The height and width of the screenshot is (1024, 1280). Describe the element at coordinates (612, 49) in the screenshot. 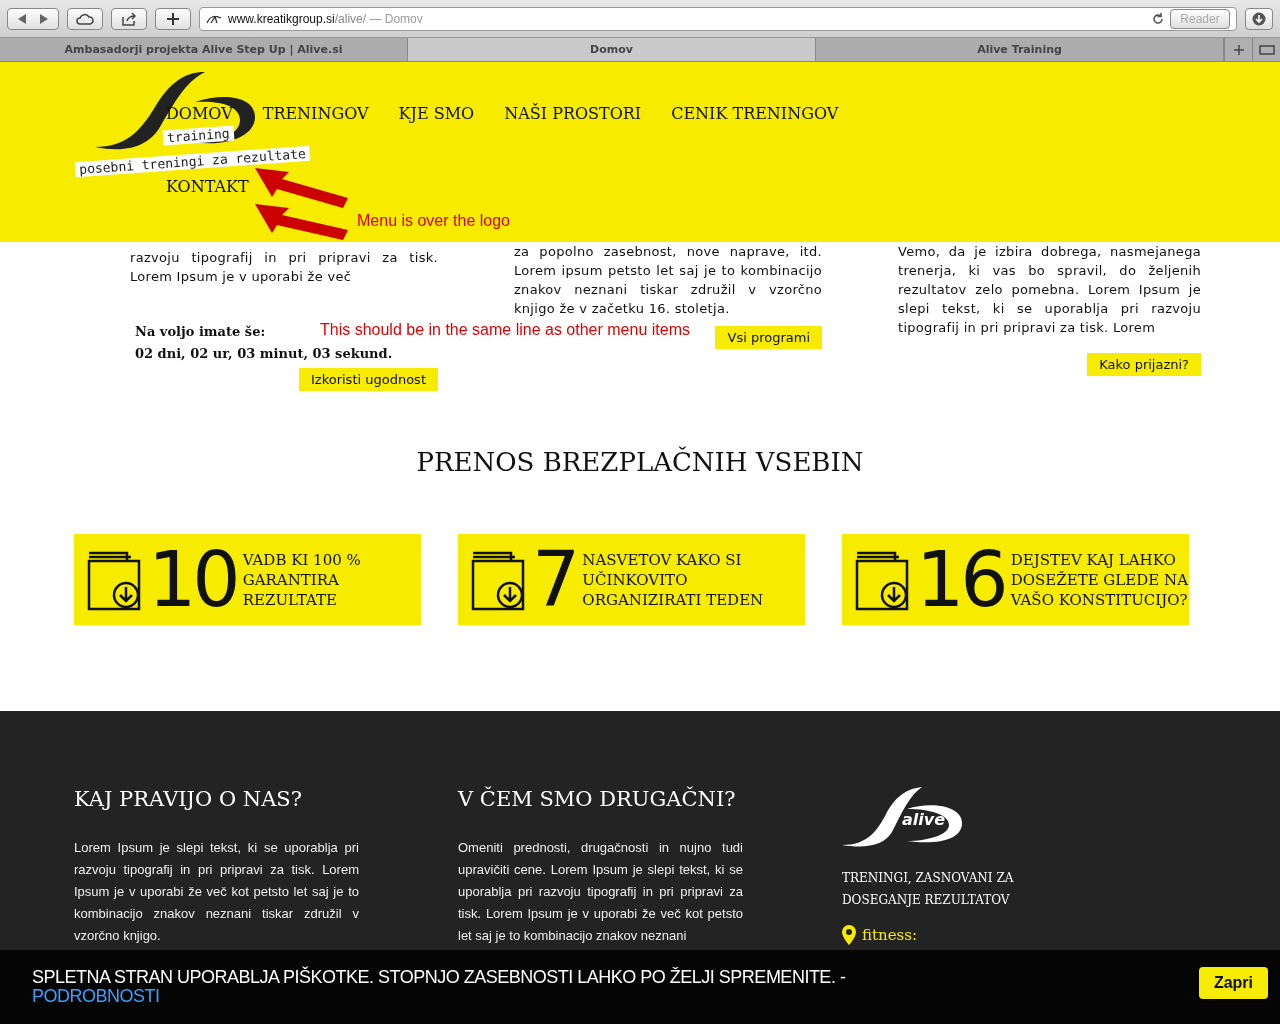

I see `browser-tab: Domov` at that location.